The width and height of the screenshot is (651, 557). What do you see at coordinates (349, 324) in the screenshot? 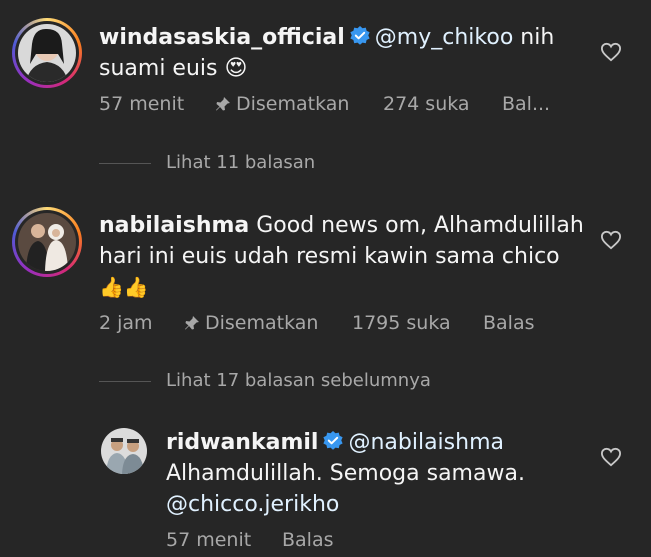
I see `comment-meta-row: 2 jam Disematkan 1795 suka Balas` at bounding box center [349, 324].